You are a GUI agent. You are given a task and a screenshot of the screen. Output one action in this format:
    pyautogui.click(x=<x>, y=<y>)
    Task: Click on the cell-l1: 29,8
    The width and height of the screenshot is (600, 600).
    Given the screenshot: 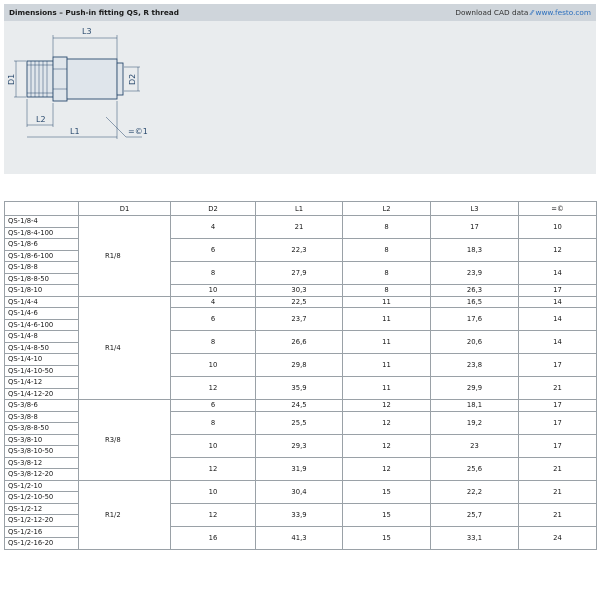 What is the action you would take?
    pyautogui.click(x=299, y=365)
    